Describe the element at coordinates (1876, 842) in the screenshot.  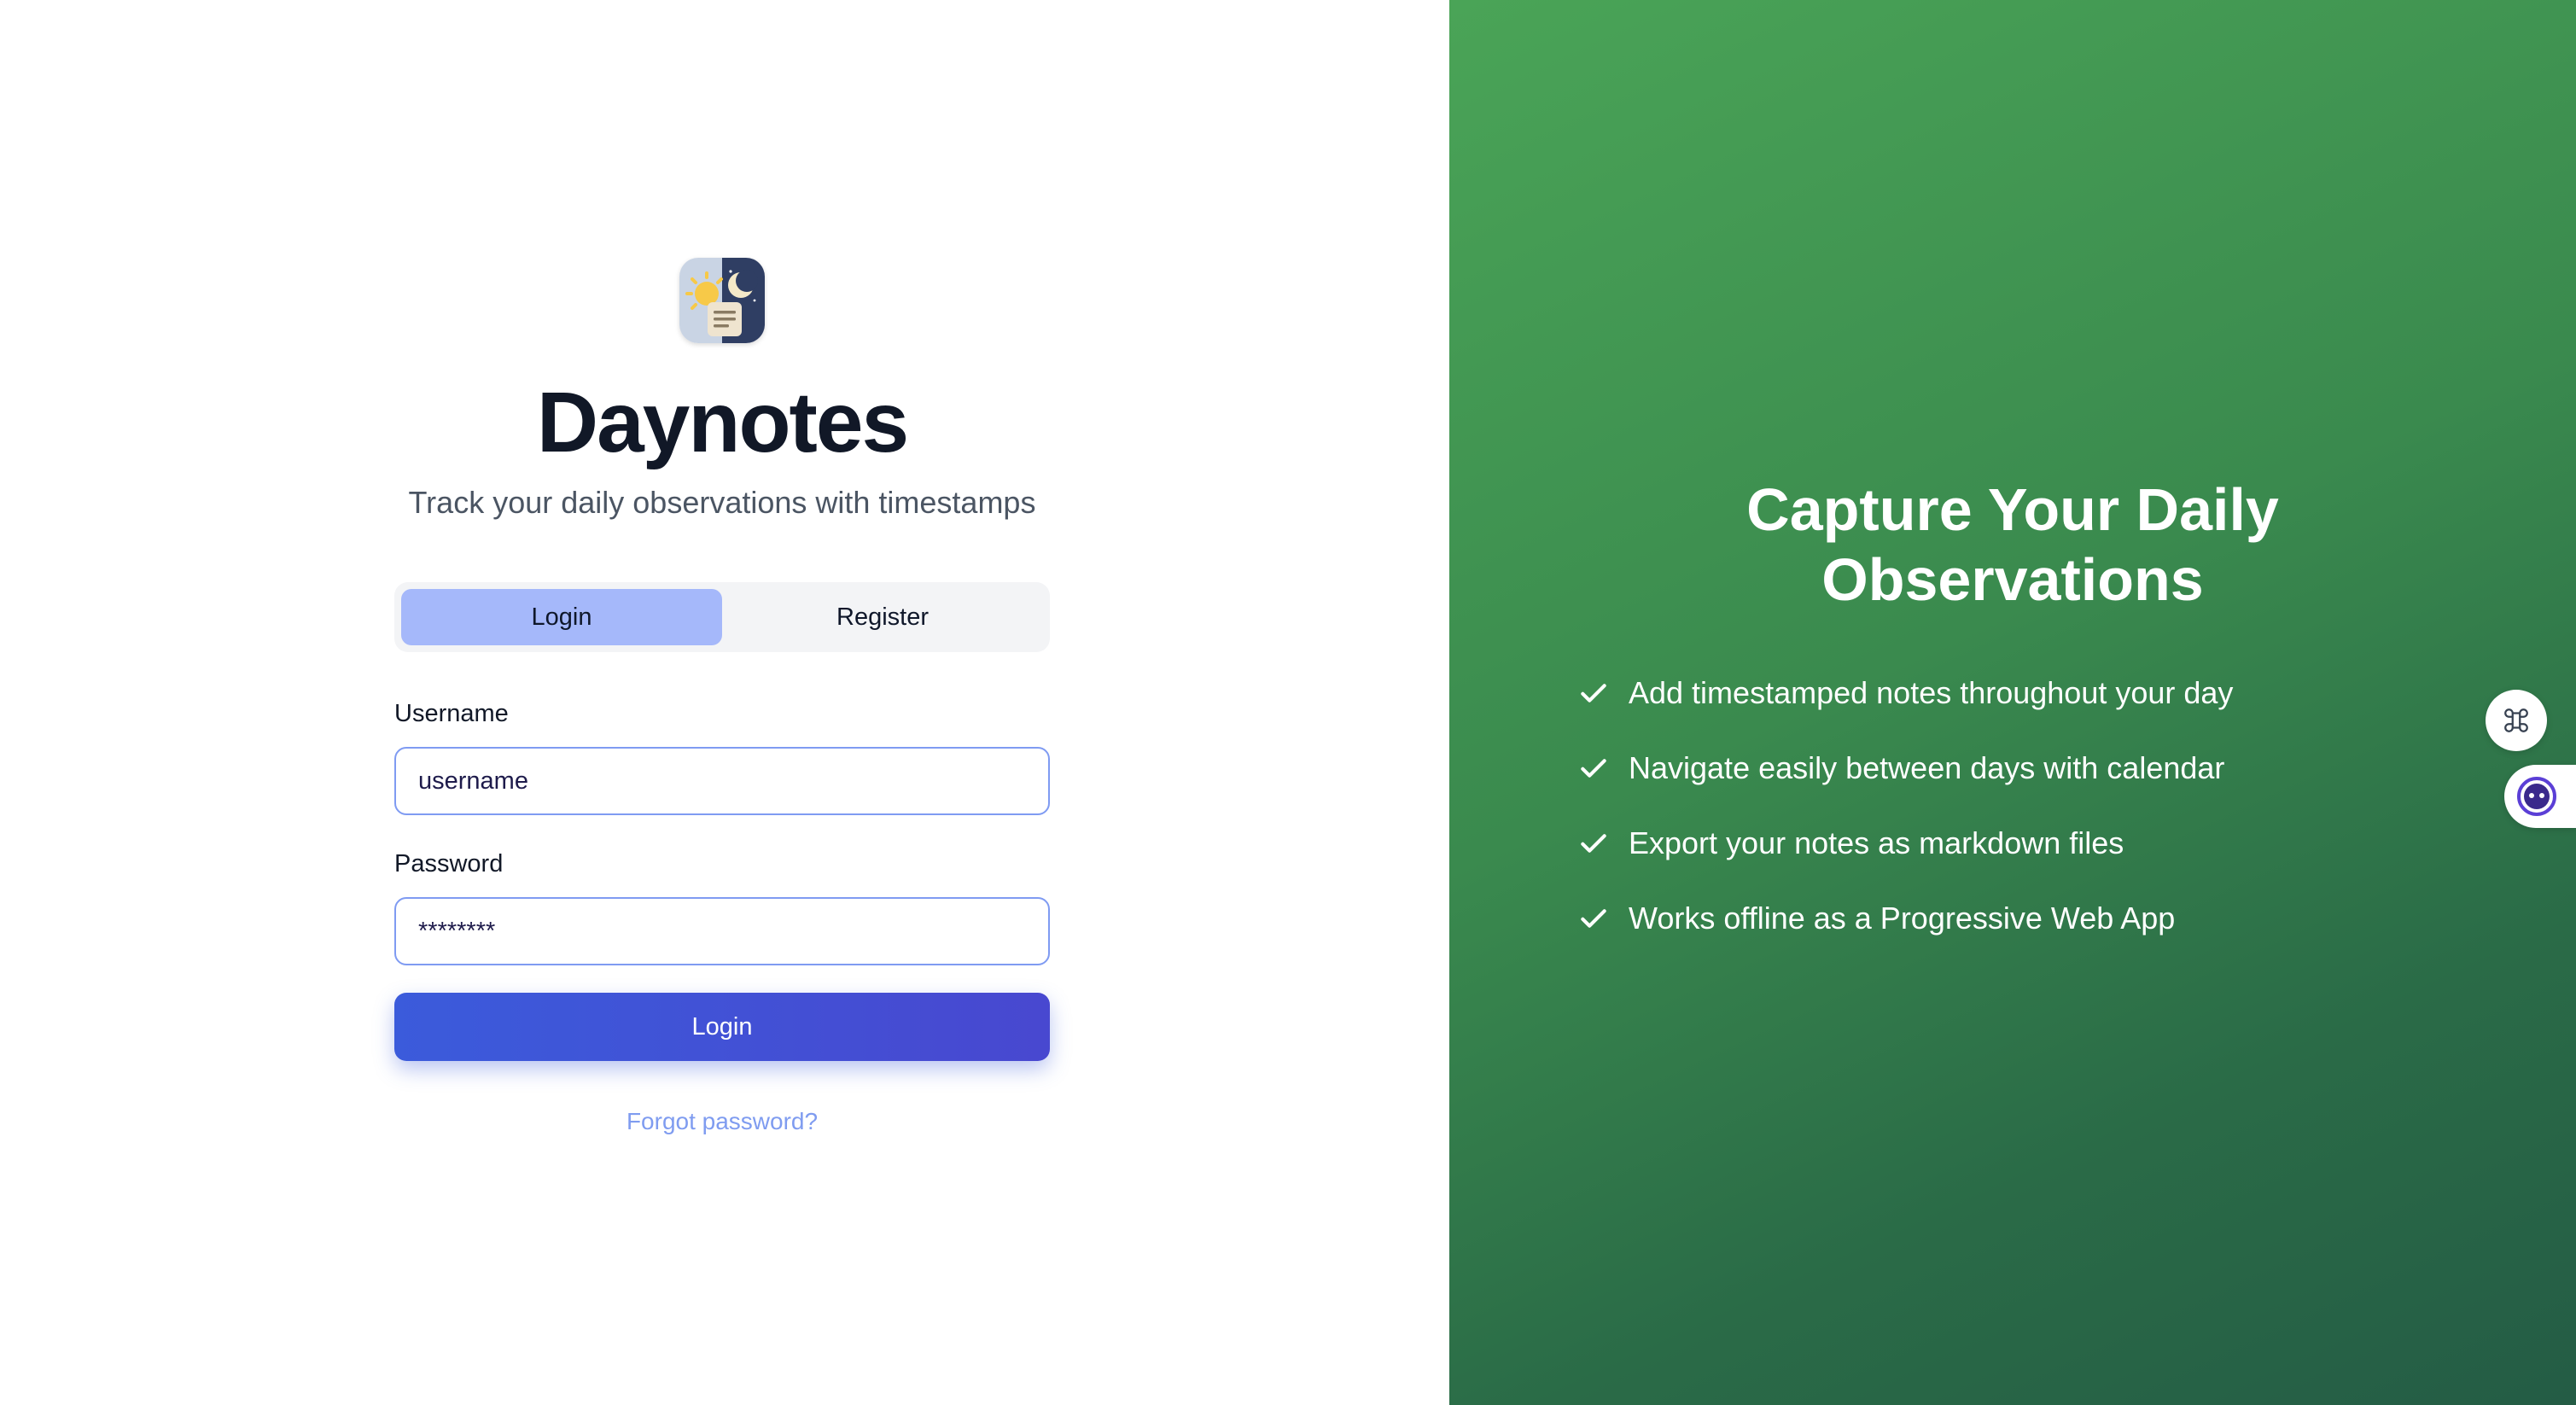
I see `feature-text: Export your notes as markdown files` at that location.